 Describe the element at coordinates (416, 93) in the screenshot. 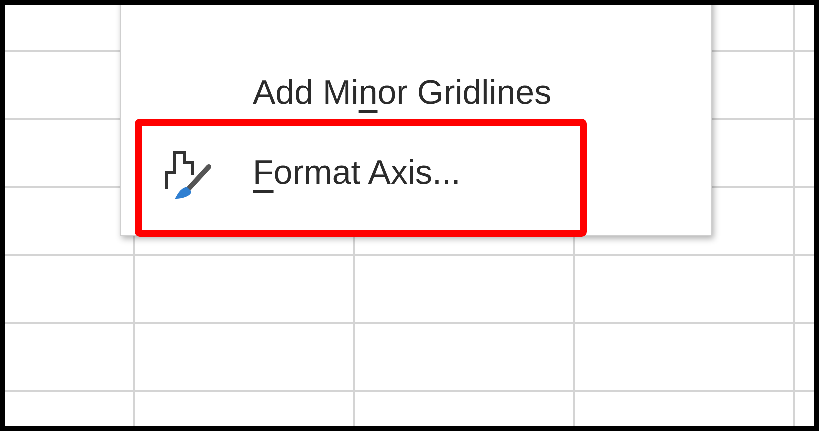

I see `menu-item: Add Minor Gridlines` at that location.